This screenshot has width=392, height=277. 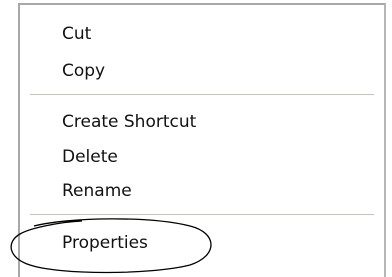 I want to click on menu-item-delete: Delete, so click(x=90, y=157).